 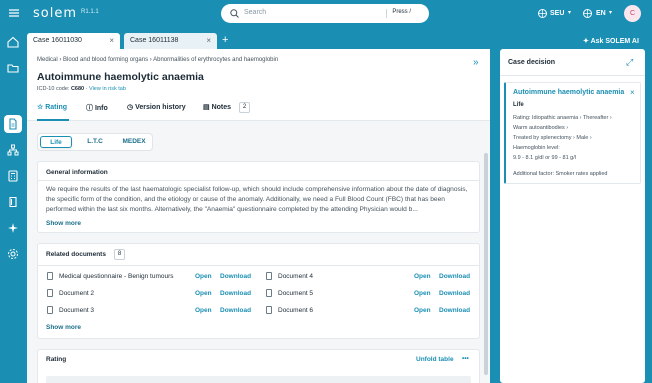 I want to click on notes-count-badge: 2, so click(x=244, y=107).